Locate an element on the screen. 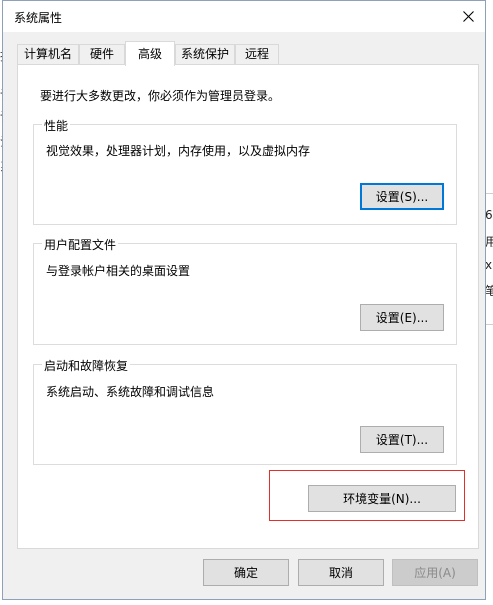  background-text-fragment: 6 is located at coordinates (489, 215).